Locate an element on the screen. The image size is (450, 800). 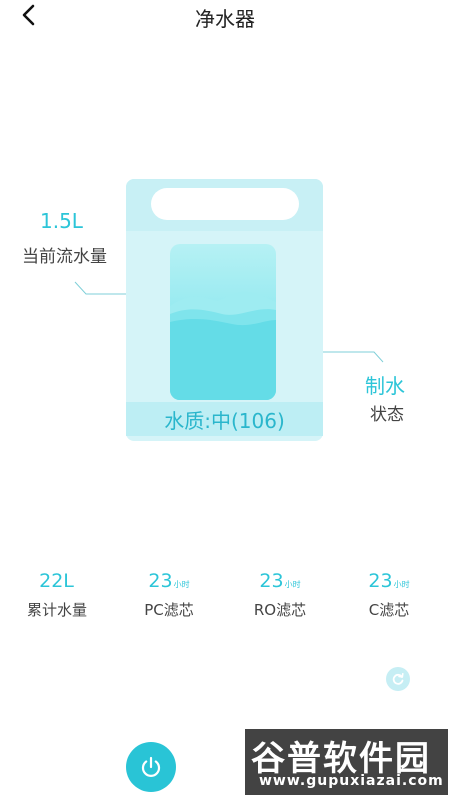
water-quality-label: 水质:中(106) is located at coordinates (224, 419).